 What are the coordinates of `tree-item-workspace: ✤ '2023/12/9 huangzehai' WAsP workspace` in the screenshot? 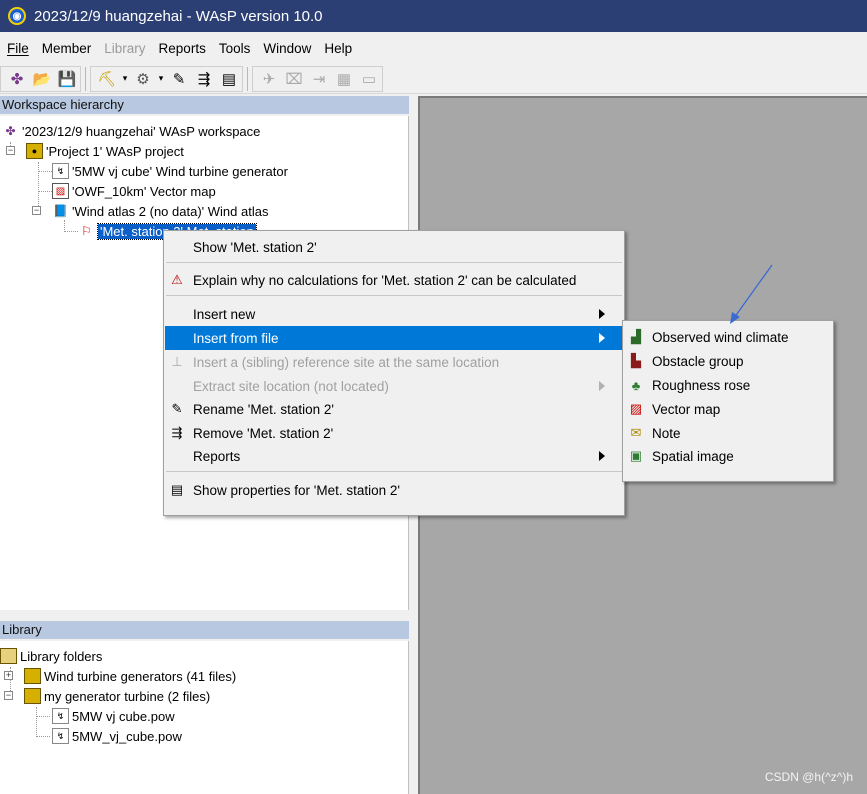 It's located at (131, 131).